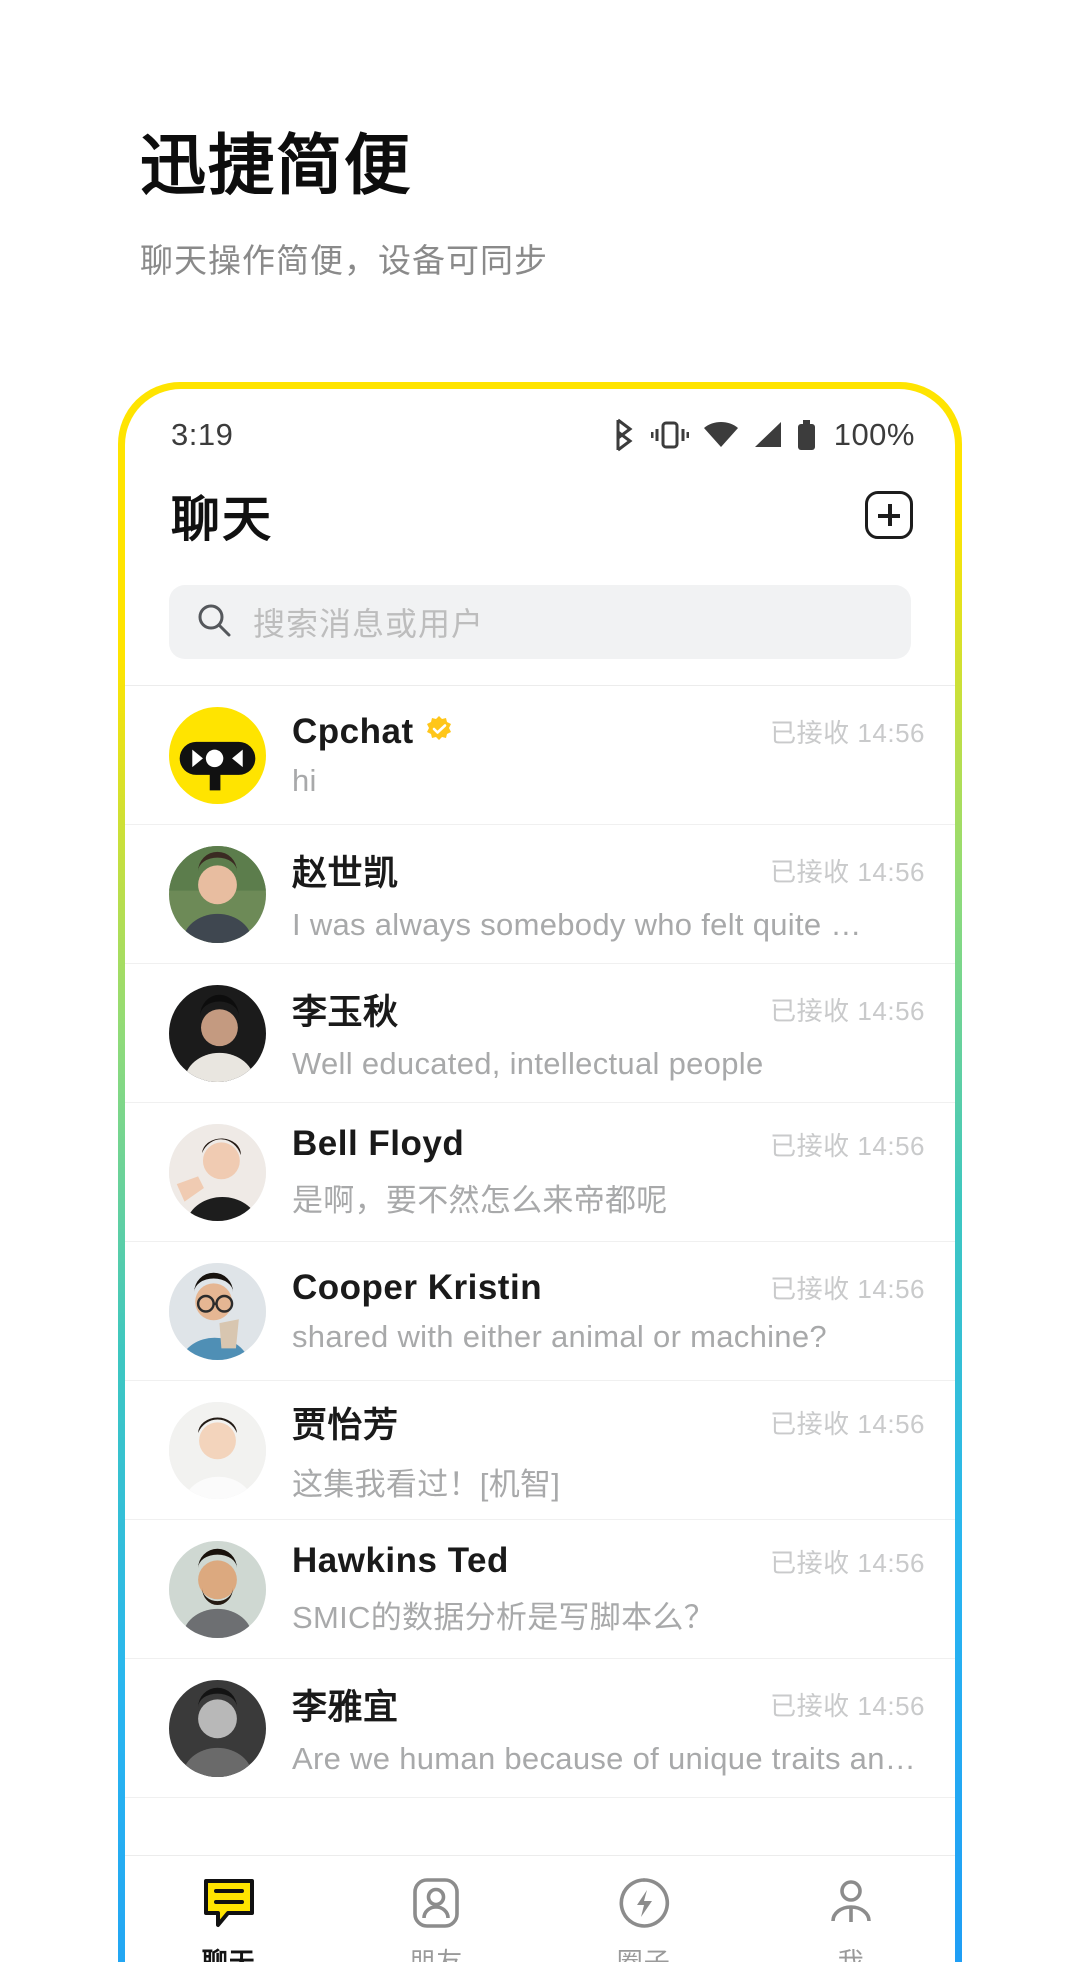  Describe the element at coordinates (874, 434) in the screenshot. I see `battery-percent-label: 100%` at that location.